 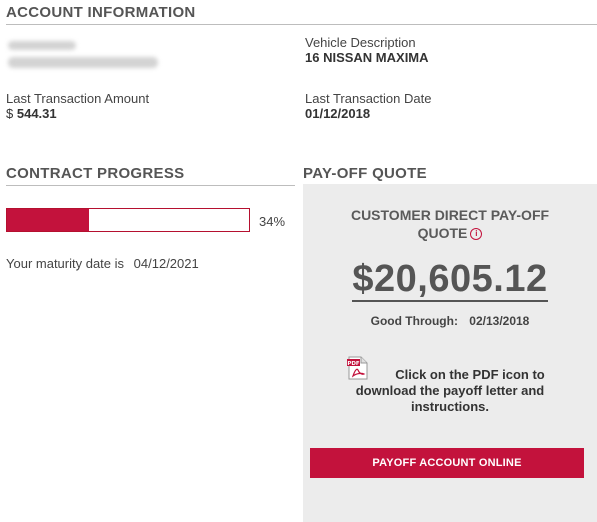 I want to click on payoff-quote-heading: CUSTOMER DIRECT PAY-OFF QUOTE i, so click(x=450, y=224).